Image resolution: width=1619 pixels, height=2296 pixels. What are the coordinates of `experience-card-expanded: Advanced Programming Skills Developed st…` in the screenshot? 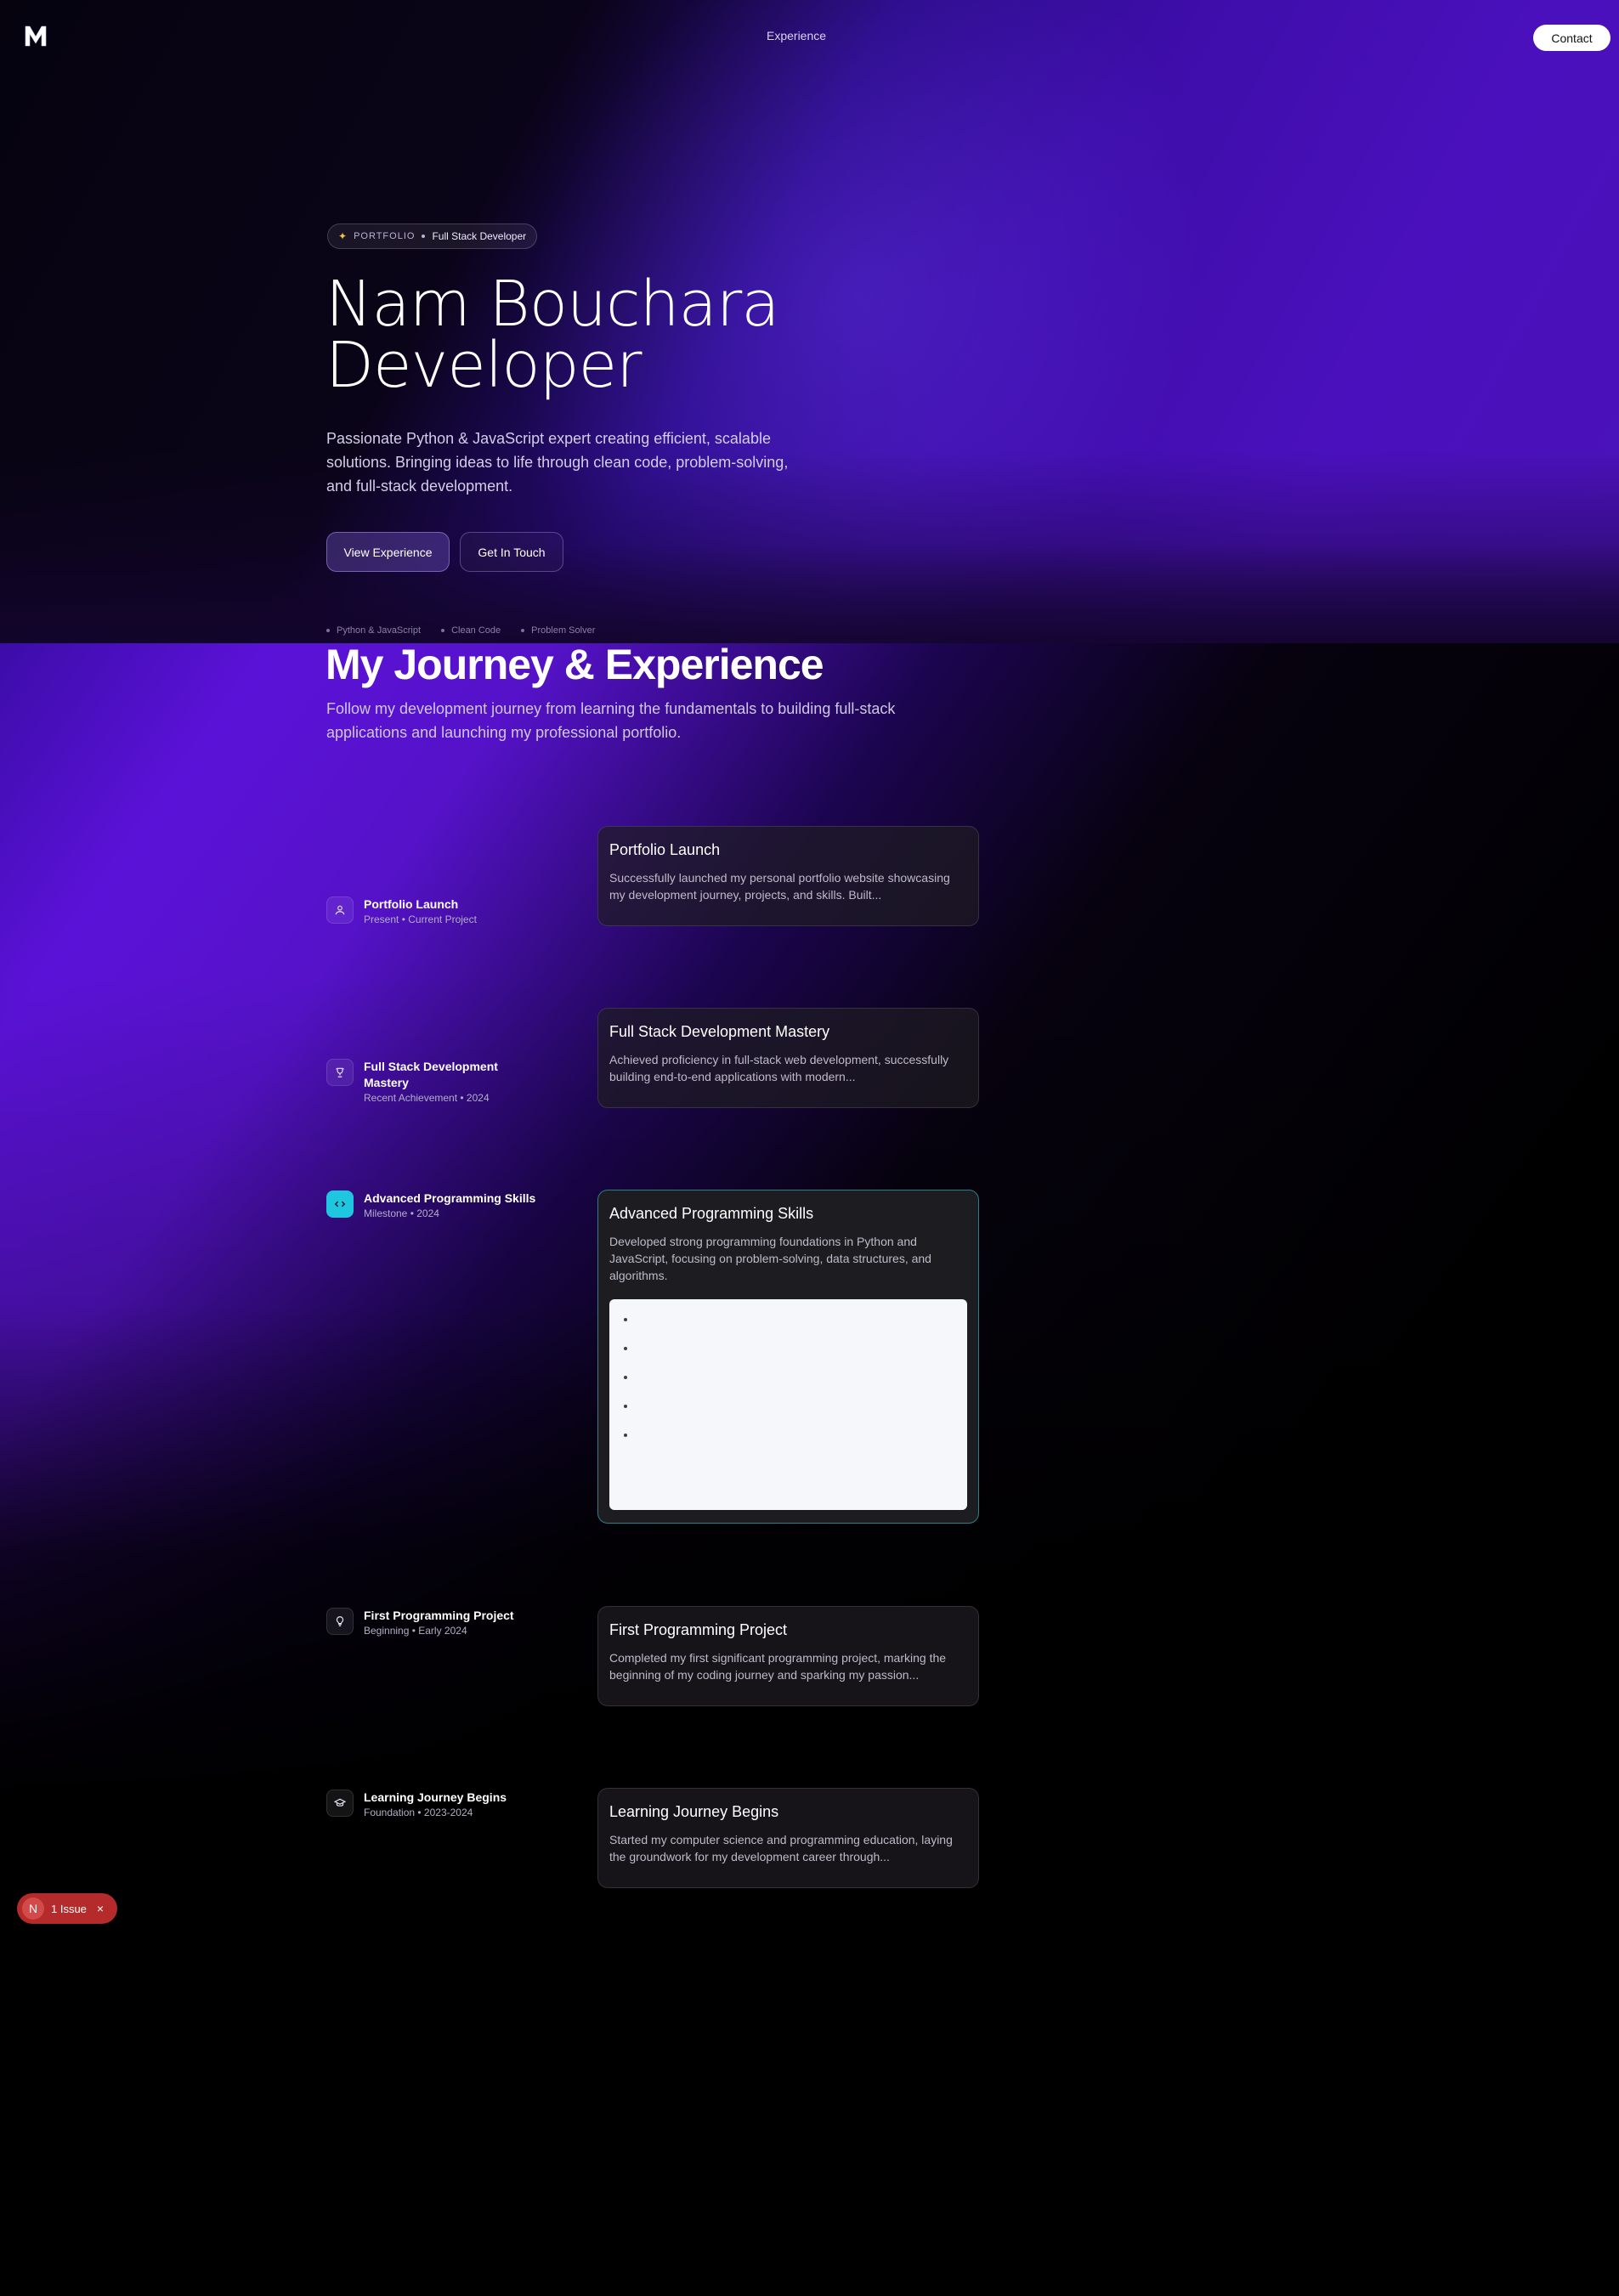 It's located at (788, 1357).